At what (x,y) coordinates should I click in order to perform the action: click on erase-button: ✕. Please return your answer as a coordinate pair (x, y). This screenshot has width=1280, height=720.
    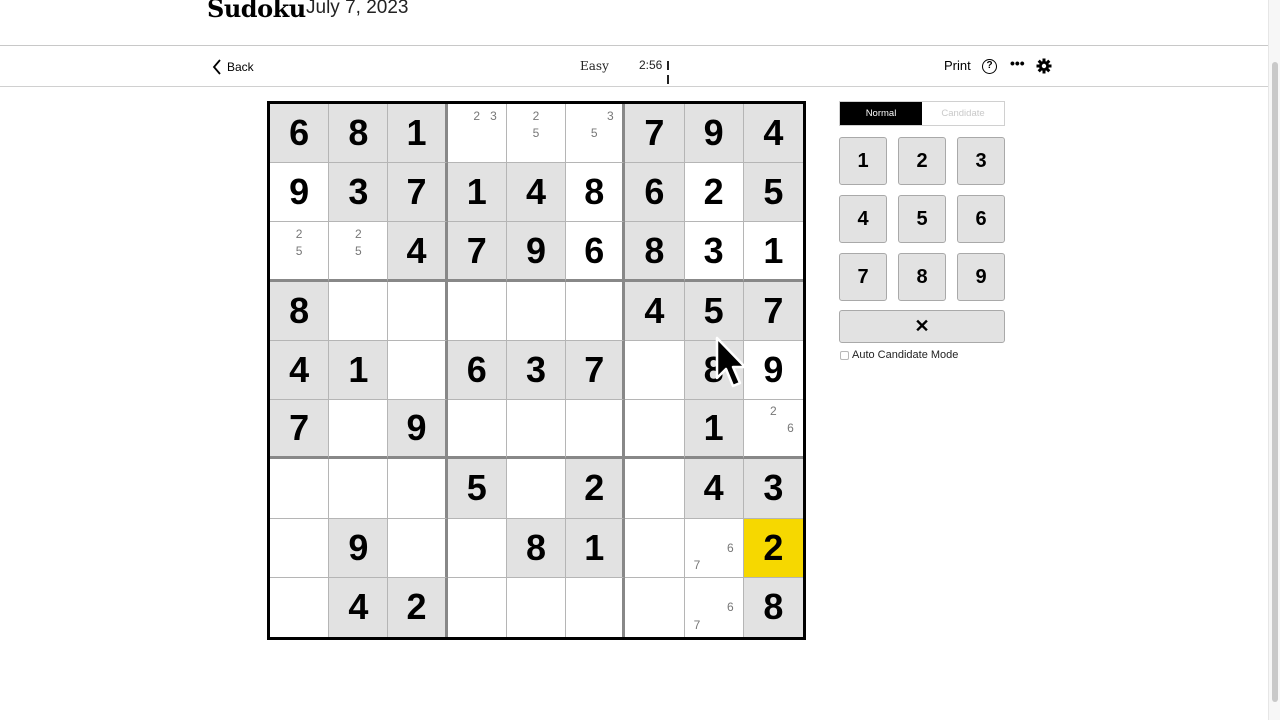
    Looking at the image, I should click on (922, 326).